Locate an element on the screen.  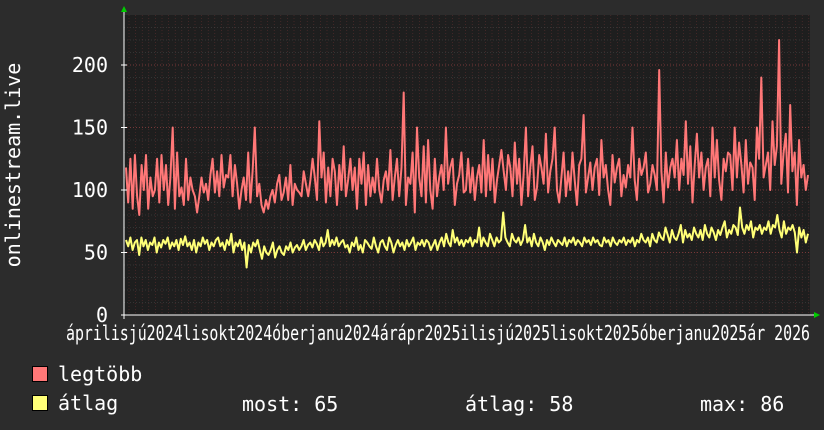
stat-atlag: átlag: 58 is located at coordinates (519, 404).